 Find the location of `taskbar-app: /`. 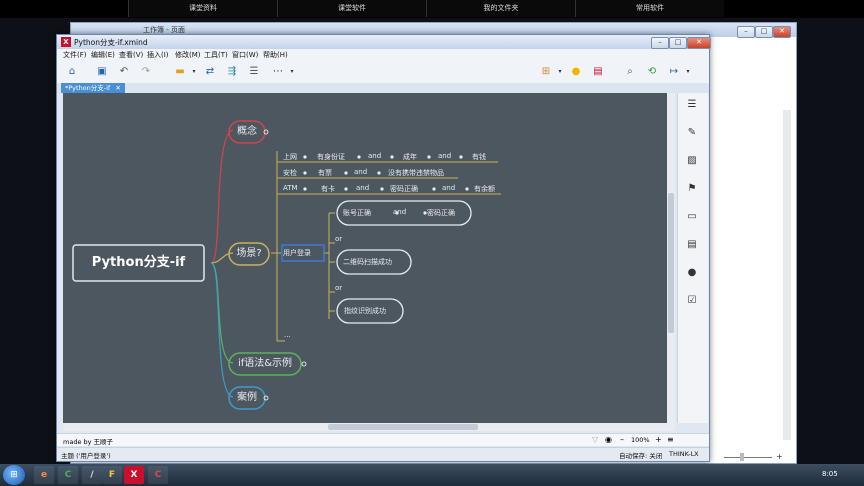

taskbar-app: / is located at coordinates (92, 475).